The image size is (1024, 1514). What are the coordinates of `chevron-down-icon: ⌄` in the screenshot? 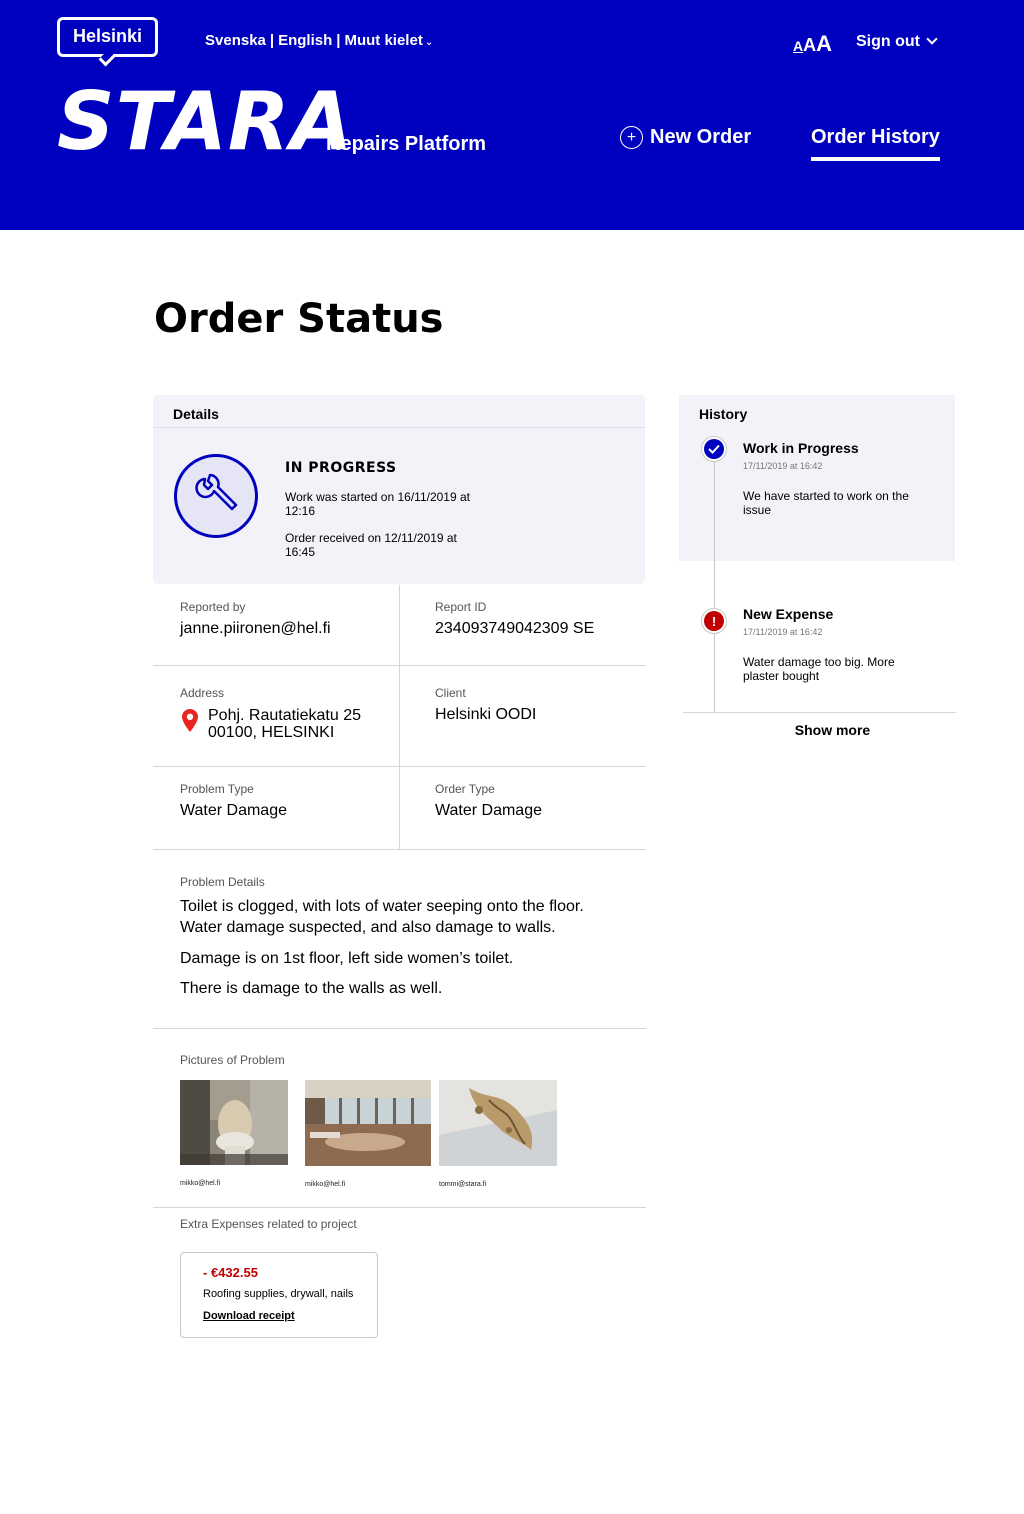 It's located at (429, 42).